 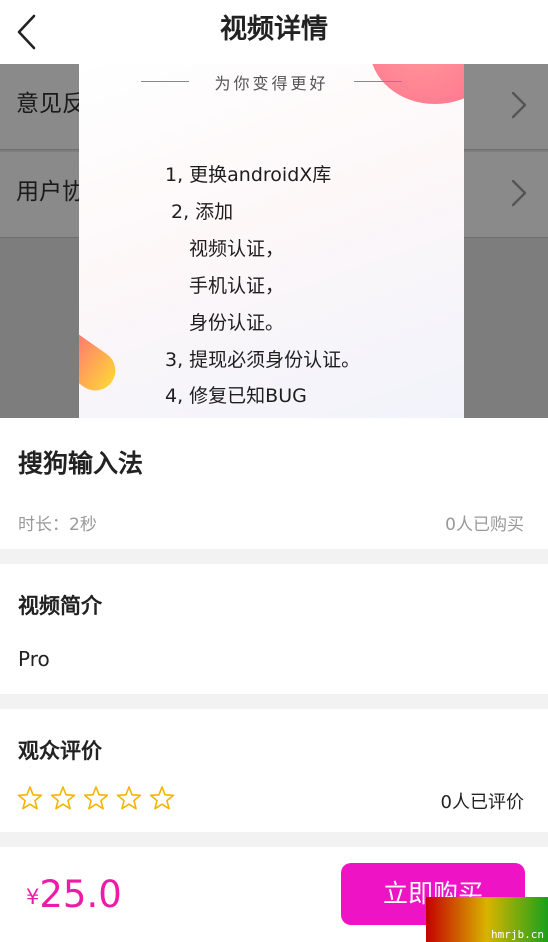 I want to click on review-count: 0人已评价, so click(x=482, y=802).